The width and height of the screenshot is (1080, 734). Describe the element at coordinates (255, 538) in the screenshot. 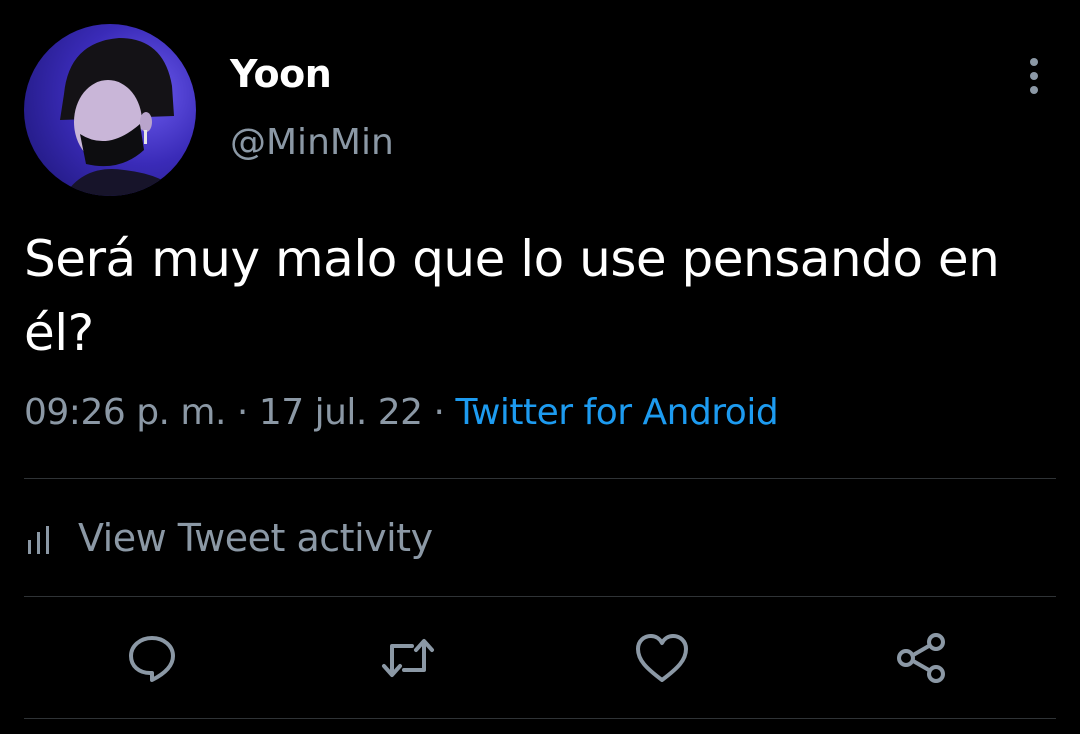

I see `activity-label: View Tweet activity` at that location.